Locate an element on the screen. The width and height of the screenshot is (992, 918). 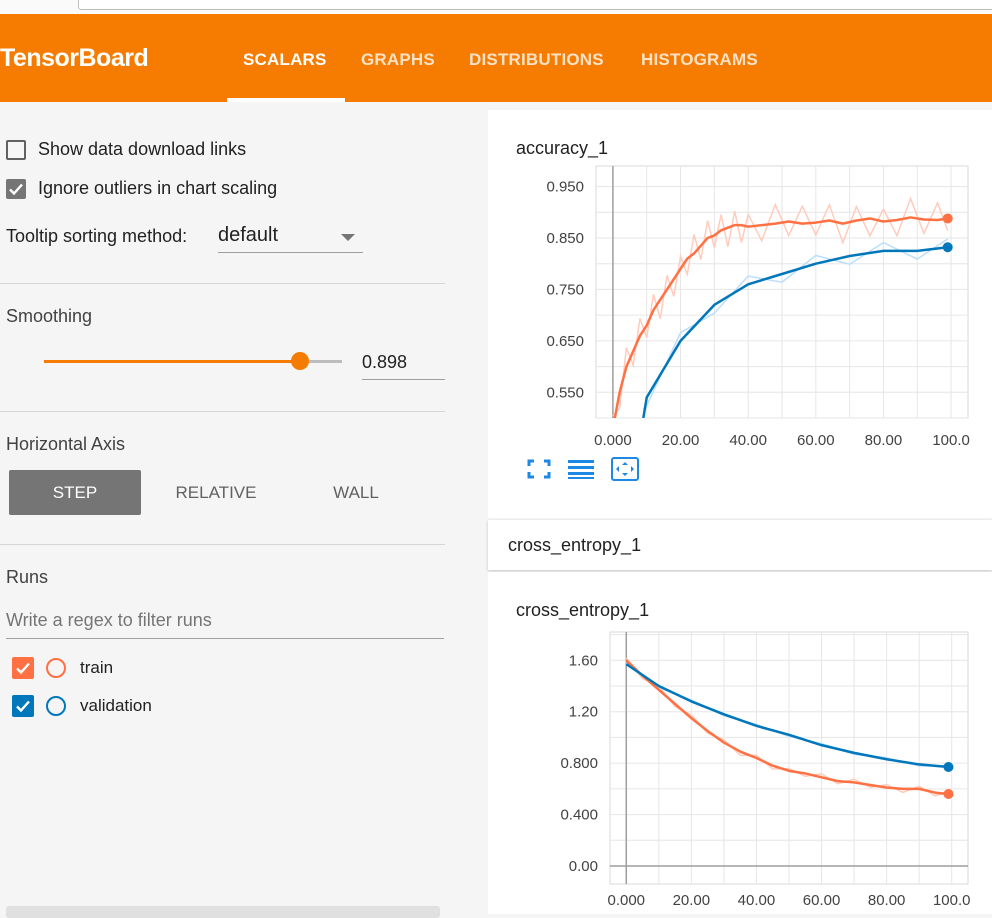
y-tick-label: 1.60 is located at coordinates (583, 660).